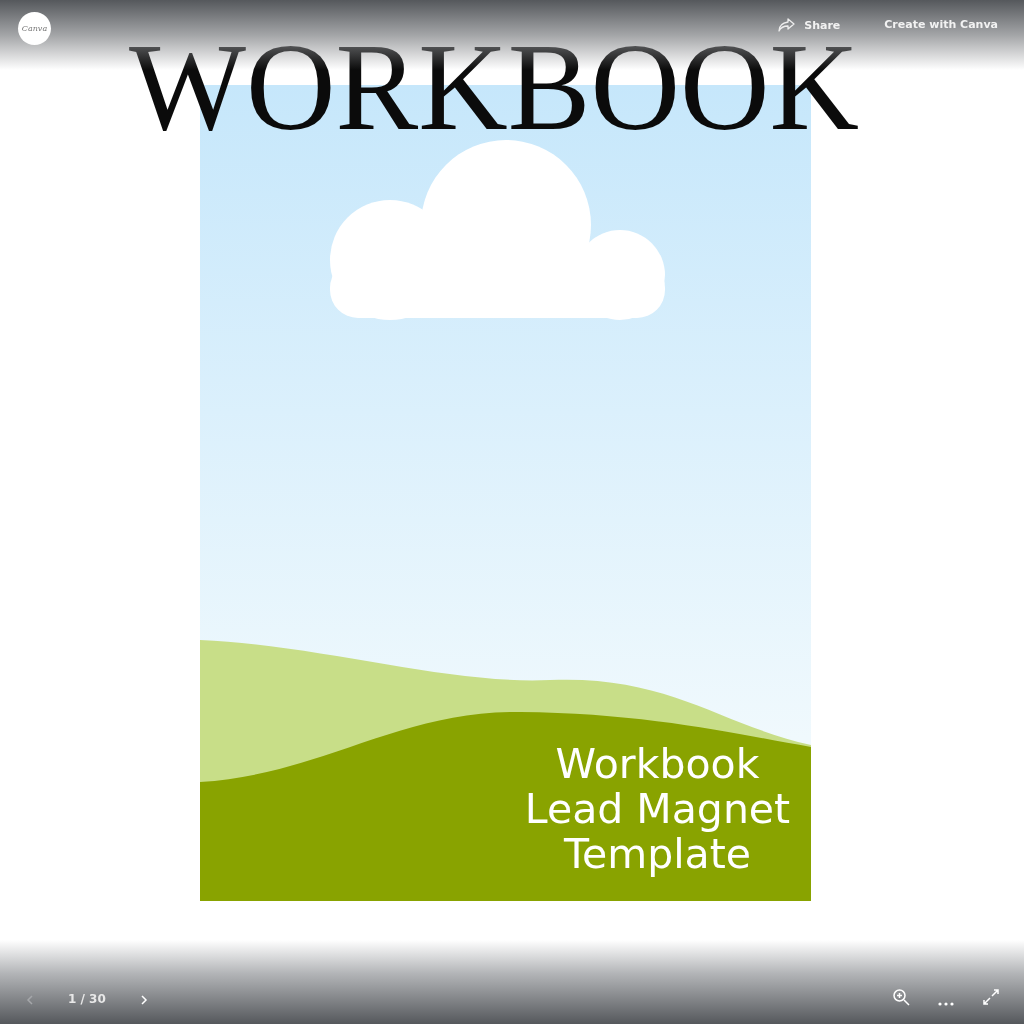 This screenshot has height=1024, width=1024. What do you see at coordinates (30, 1000) in the screenshot?
I see `chevron-left-icon` at bounding box center [30, 1000].